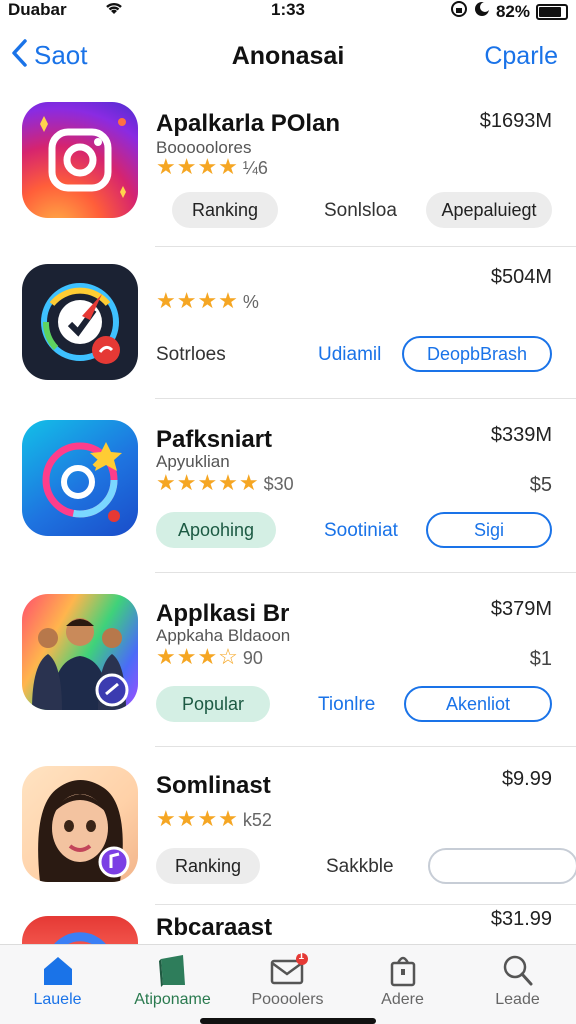  I want to click on status-bar: Duabar 1:33 82%, so click(288, 11).